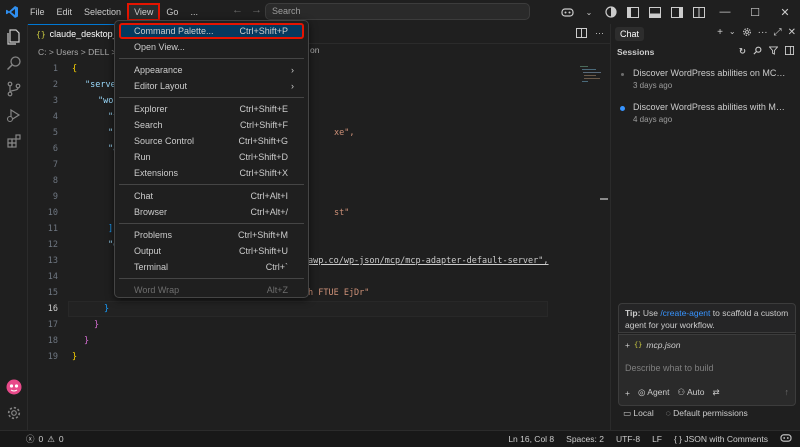 This screenshot has width=800, height=447. I want to click on menu-item-appearance: Appearance ›, so click(211, 70).